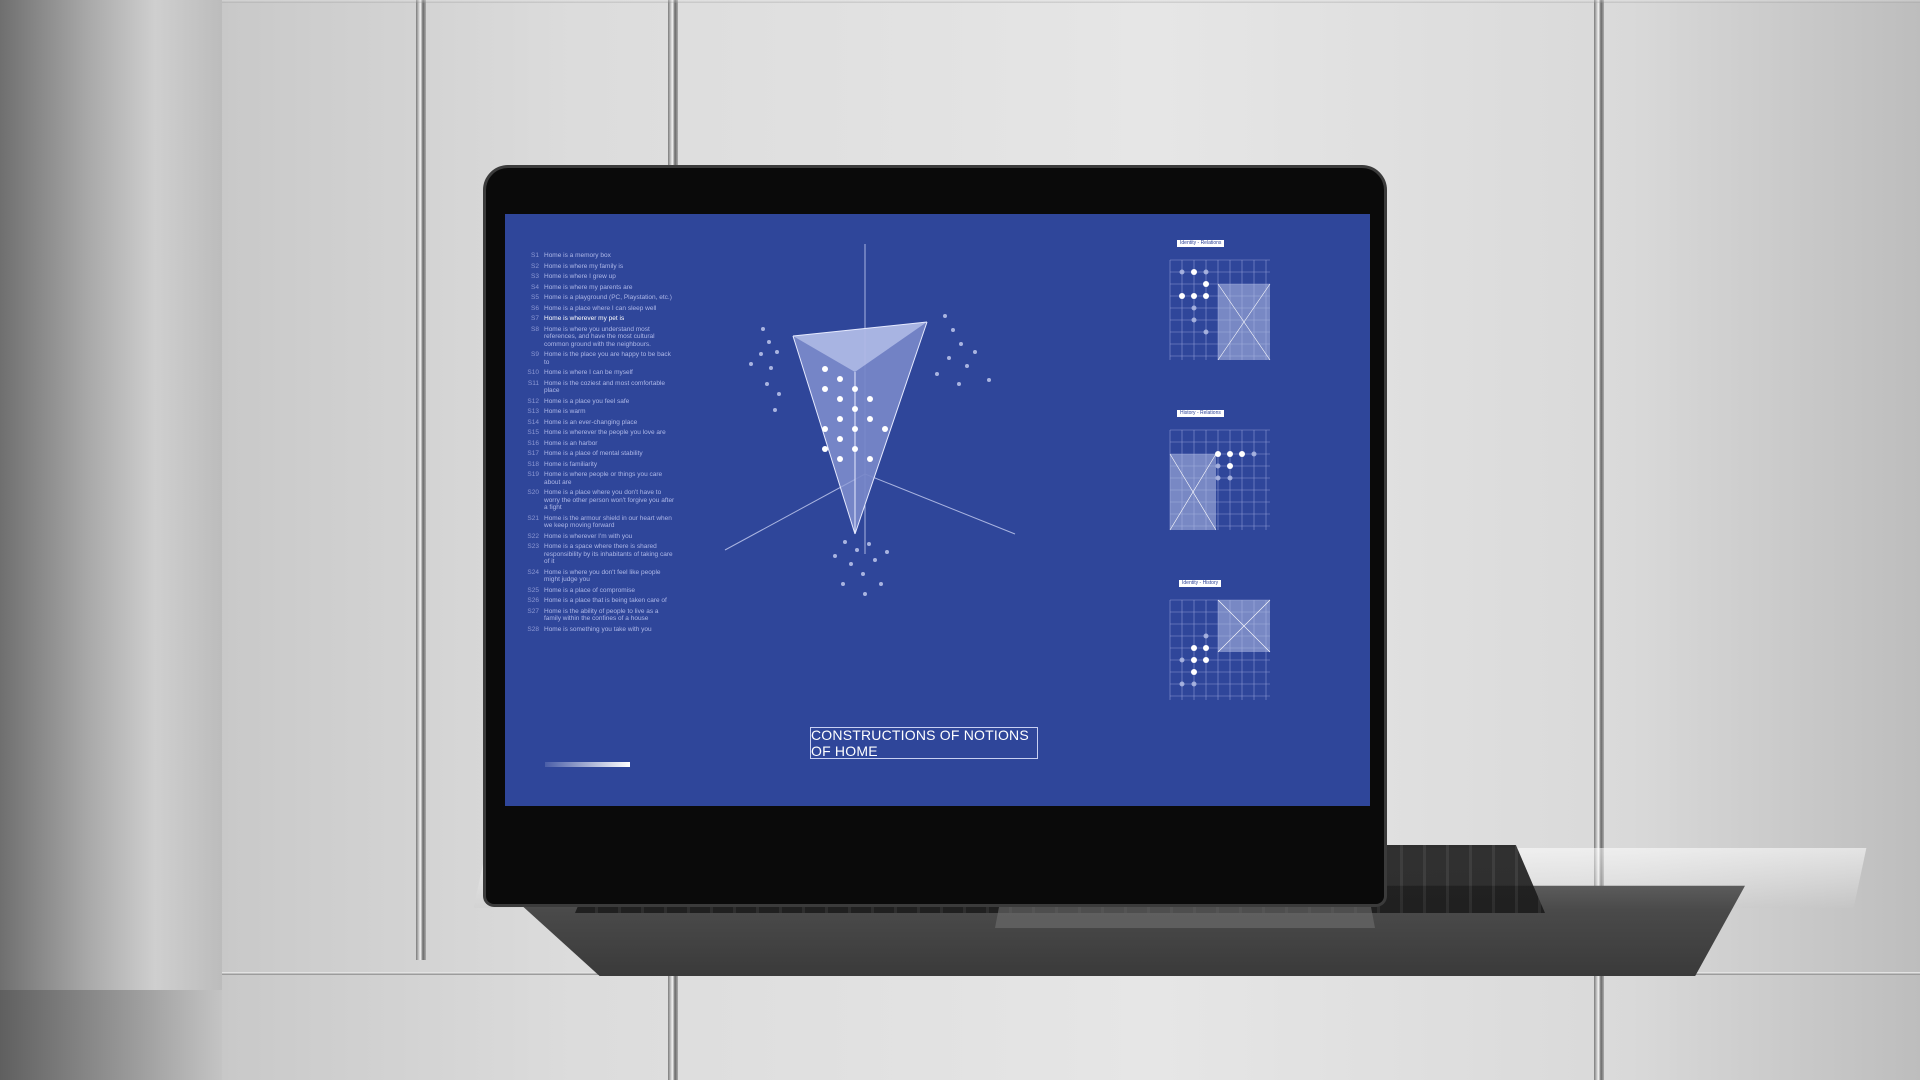 This screenshot has width=1920, height=1080. Describe the element at coordinates (578, 401) in the screenshot. I see `statement-item: S12 Home is a place you feel safe` at that location.